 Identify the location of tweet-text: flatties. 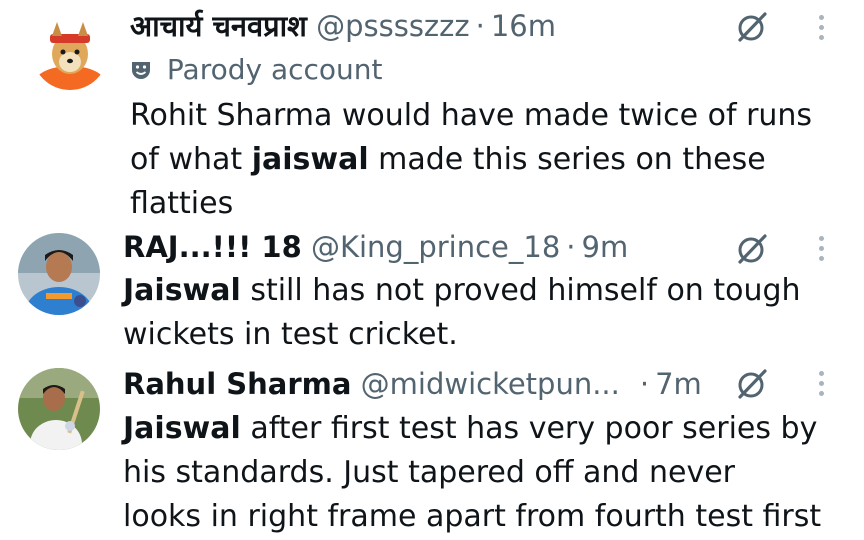
(182, 203).